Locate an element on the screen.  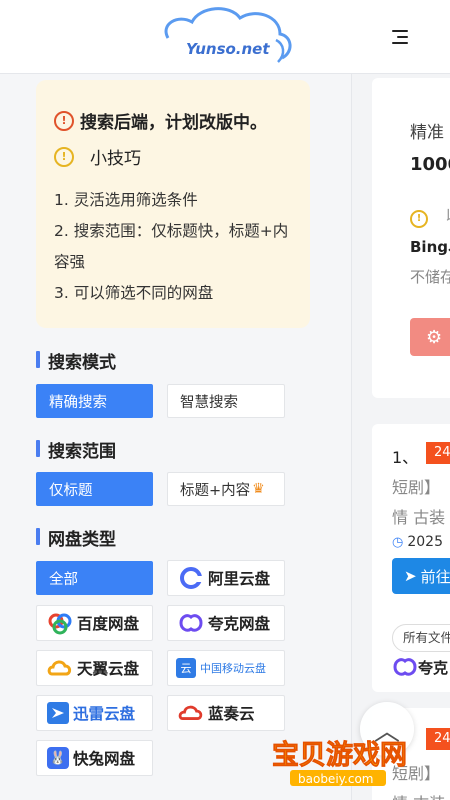
search-info-card: 精准 1000 ! 以 Bing、 不储存 ⚙ is located at coordinates (411, 238).